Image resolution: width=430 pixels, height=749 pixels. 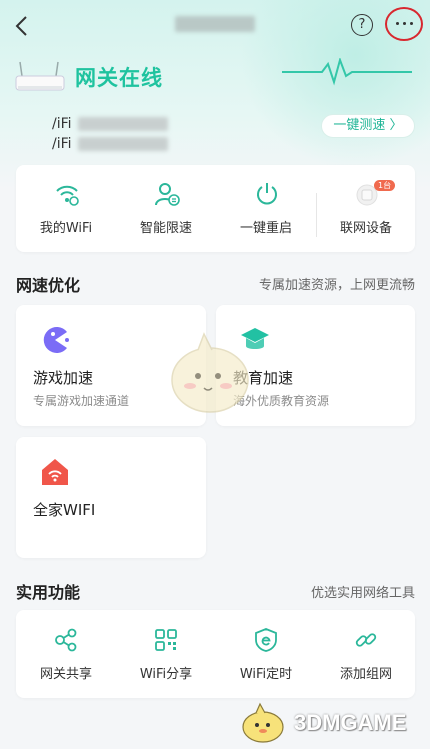 What do you see at coordinates (362, 593) in the screenshot?
I see `section-subtitle-tools: 优选实用网络工具` at bounding box center [362, 593].